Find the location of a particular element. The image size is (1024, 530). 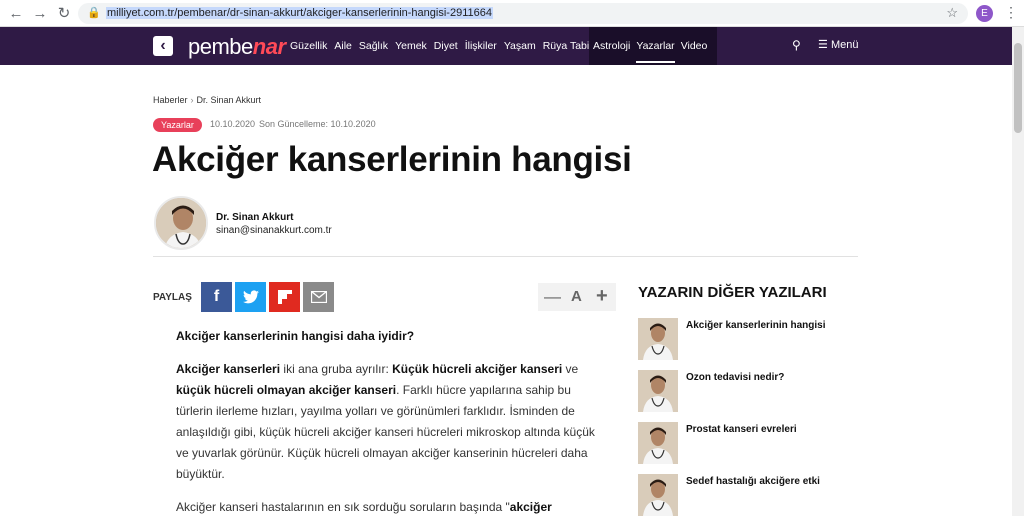

updated-date: Son Güncelleme: 10.10.2020 is located at coordinates (317, 124).